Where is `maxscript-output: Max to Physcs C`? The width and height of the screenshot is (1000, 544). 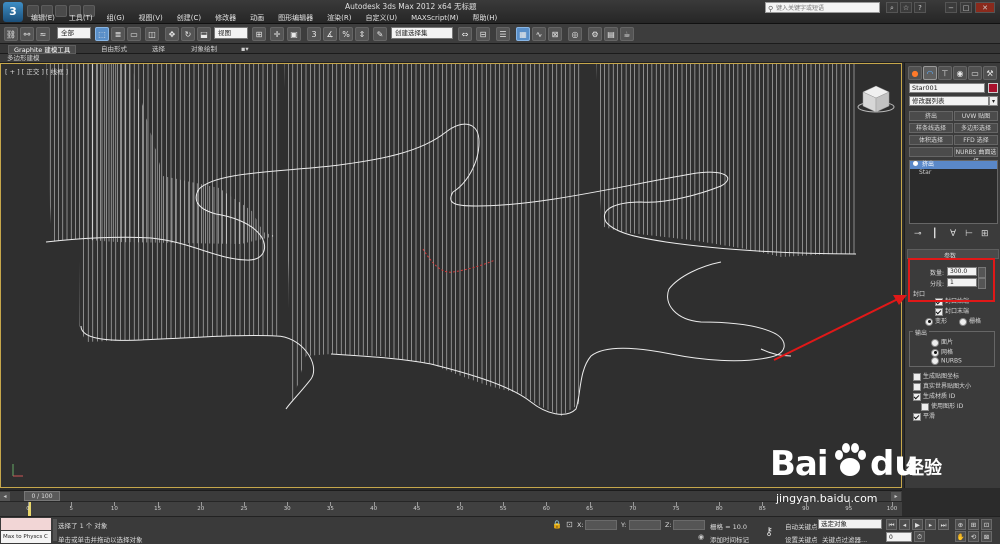 maxscript-output: Max to Physcs C is located at coordinates (26, 537).